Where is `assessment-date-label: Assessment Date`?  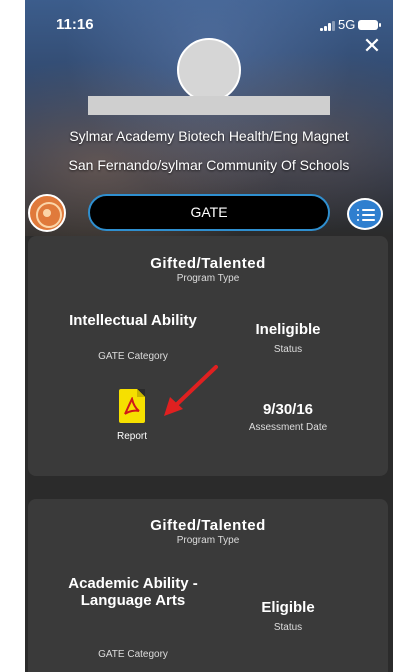
assessment-date-label: Assessment Date is located at coordinates (288, 427).